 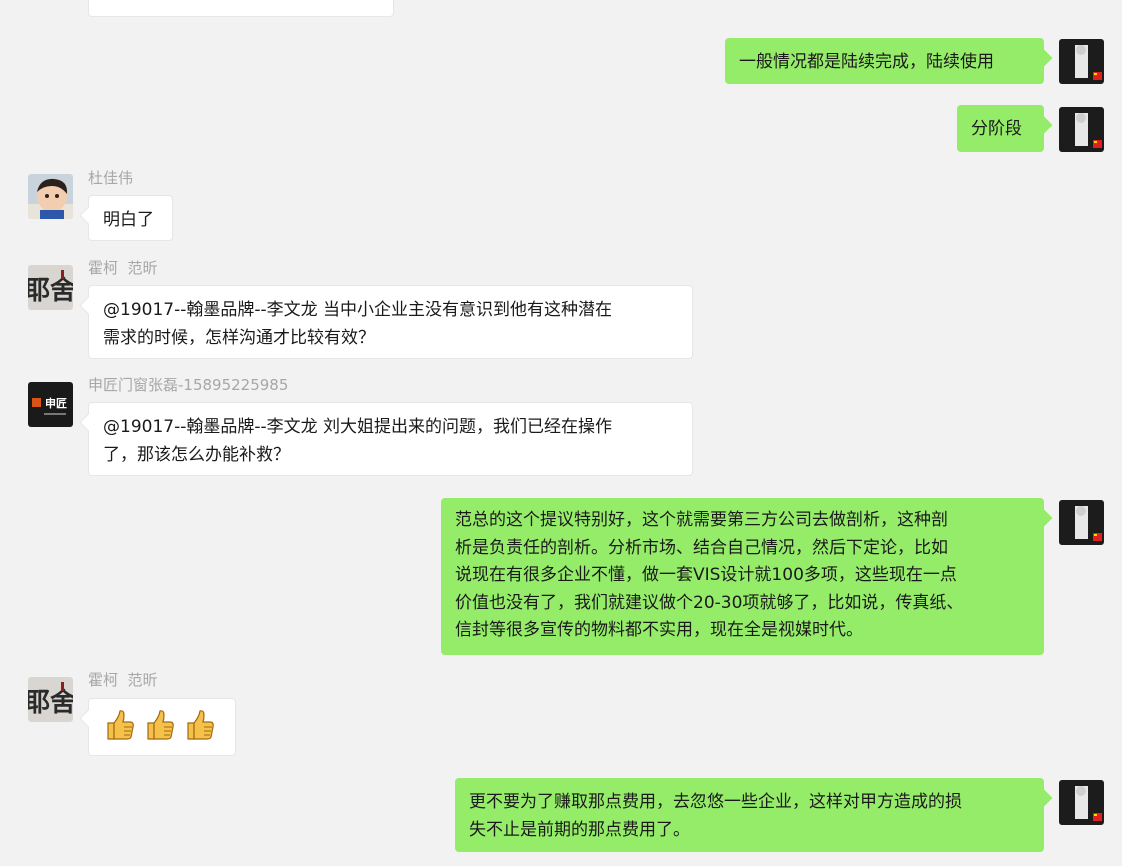 I want to click on svg-text: 申匠, so click(x=56, y=403).